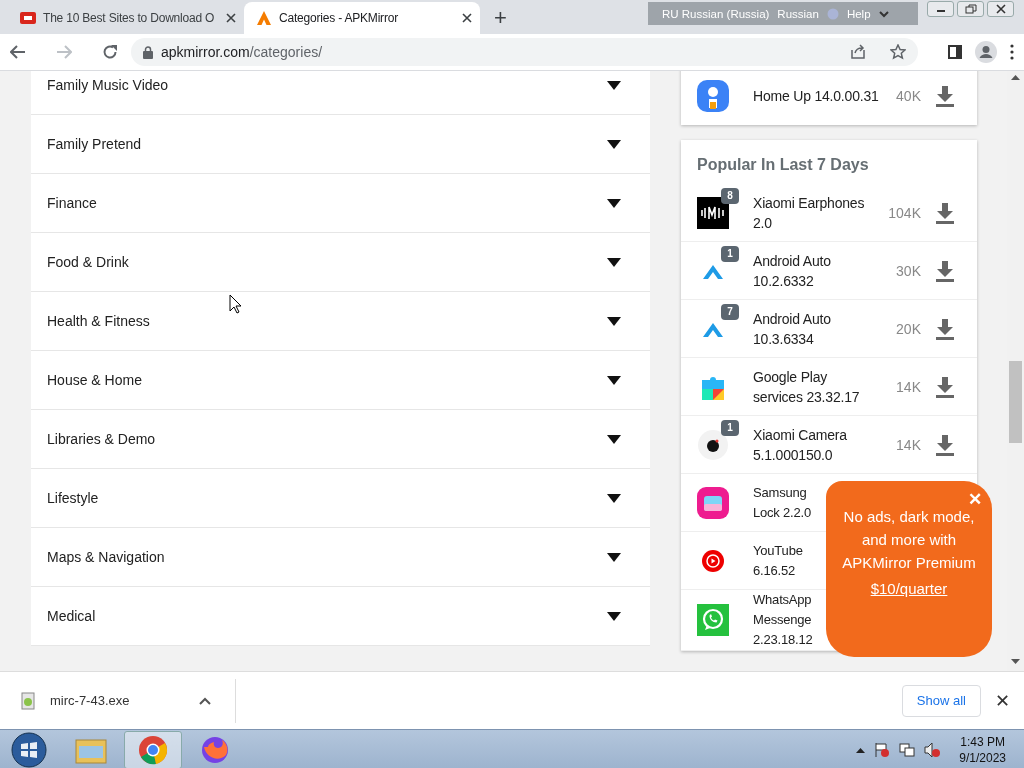 Image resolution: width=1024 pixels, height=768 pixels. I want to click on download-count: 104K, so click(904, 212).